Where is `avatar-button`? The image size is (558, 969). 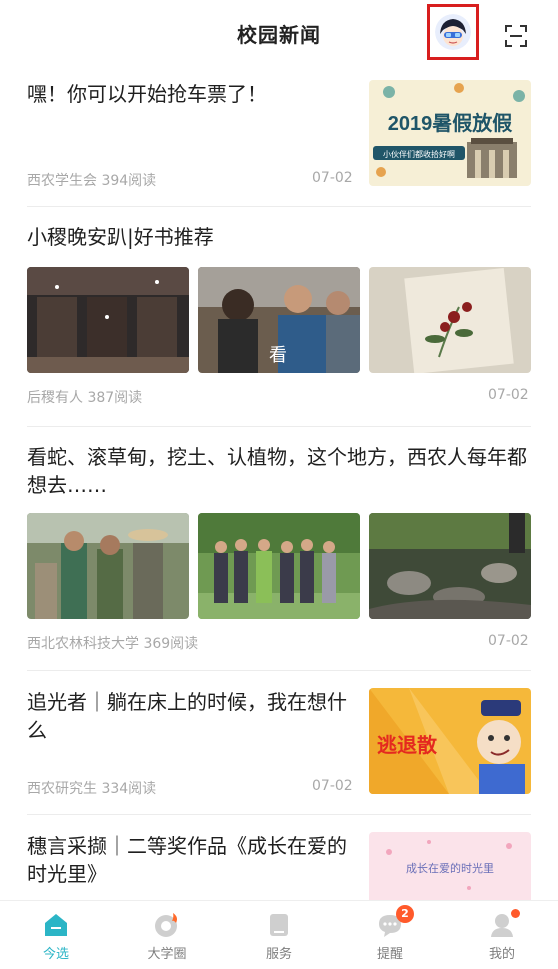
avatar-button is located at coordinates (453, 32).